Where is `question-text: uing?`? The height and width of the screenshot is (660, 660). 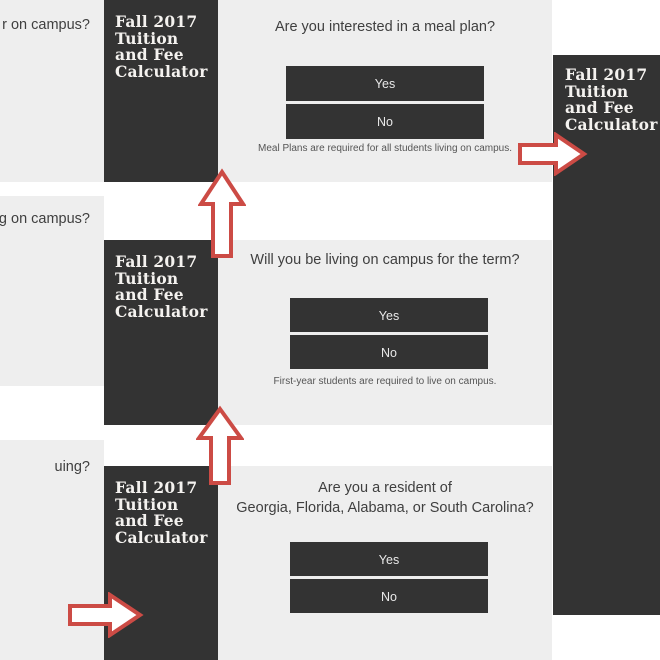 question-text: uing? is located at coordinates (72, 467).